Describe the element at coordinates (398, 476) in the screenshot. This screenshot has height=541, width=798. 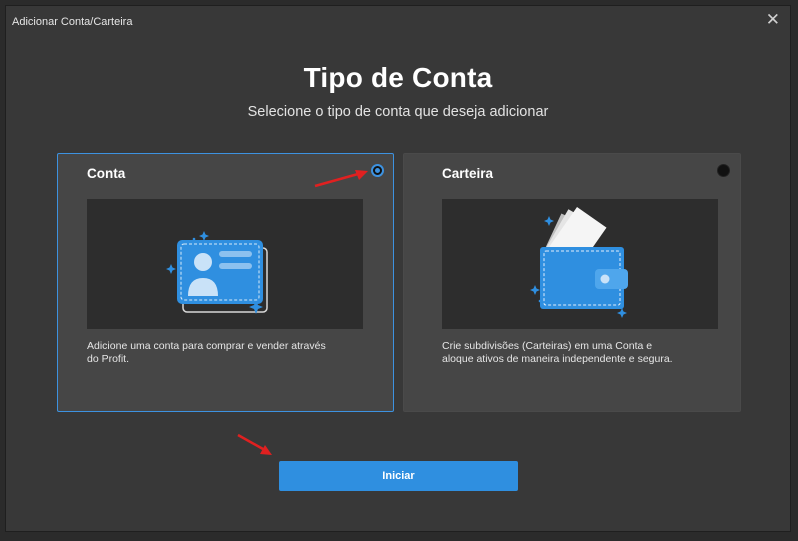
I see `start-button: Iniciar` at that location.